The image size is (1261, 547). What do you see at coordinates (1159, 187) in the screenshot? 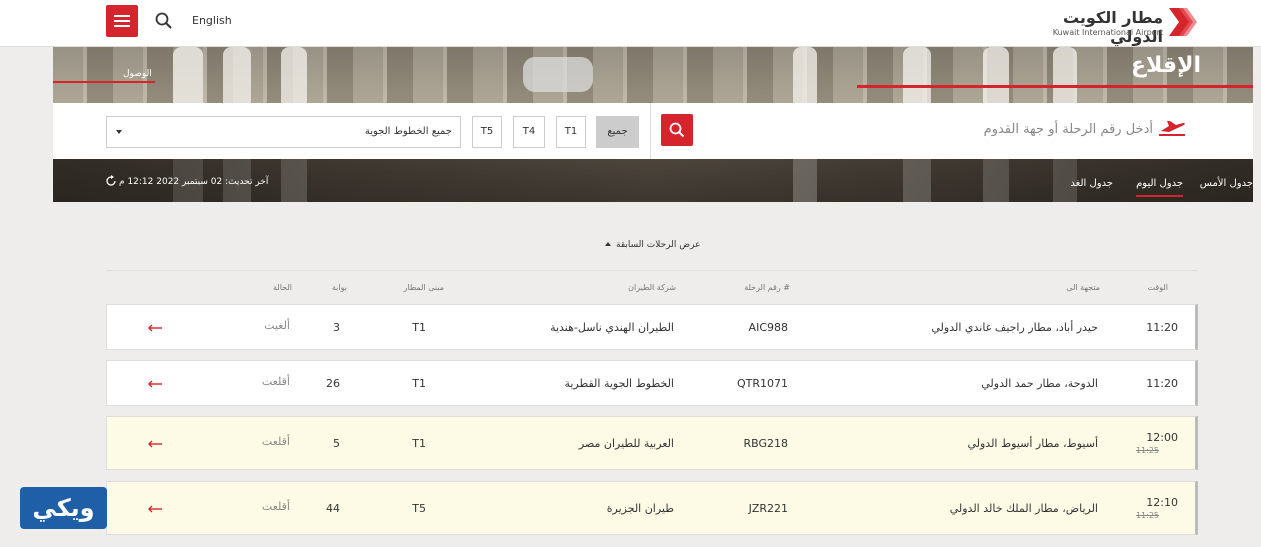
I see `tab-today: جدول اليوم` at bounding box center [1159, 187].